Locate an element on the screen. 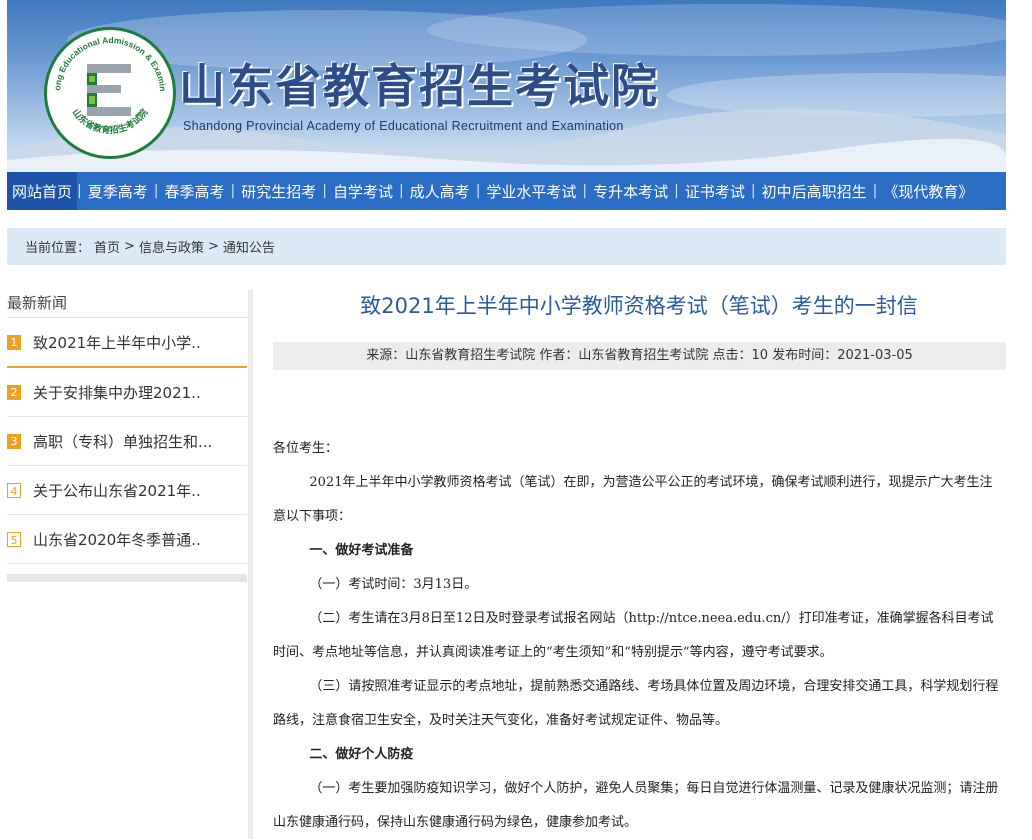 This screenshot has height=840, width=1032. logo-e-icon is located at coordinates (109, 90).